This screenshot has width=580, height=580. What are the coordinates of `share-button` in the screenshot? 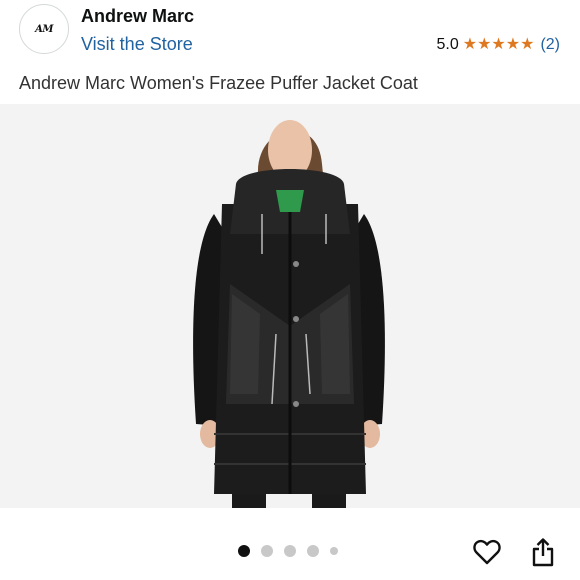 It's located at (543, 552).